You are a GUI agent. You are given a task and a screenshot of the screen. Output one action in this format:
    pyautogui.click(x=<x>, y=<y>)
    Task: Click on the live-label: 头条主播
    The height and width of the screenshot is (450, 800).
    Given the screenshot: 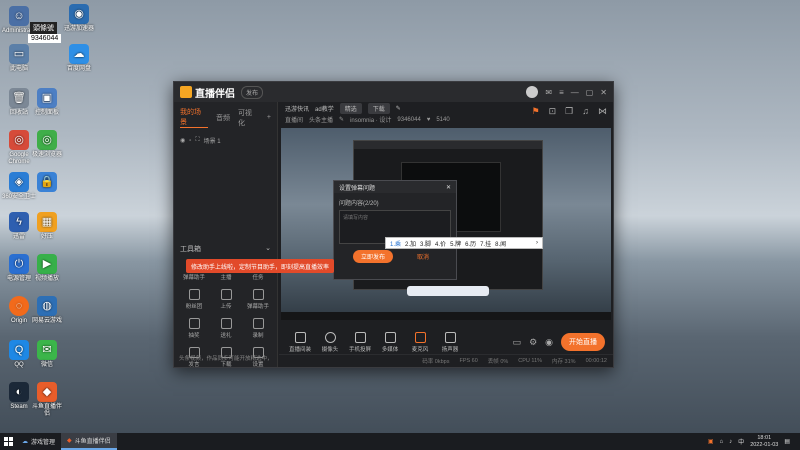 What is the action you would take?
    pyautogui.click(x=321, y=121)
    